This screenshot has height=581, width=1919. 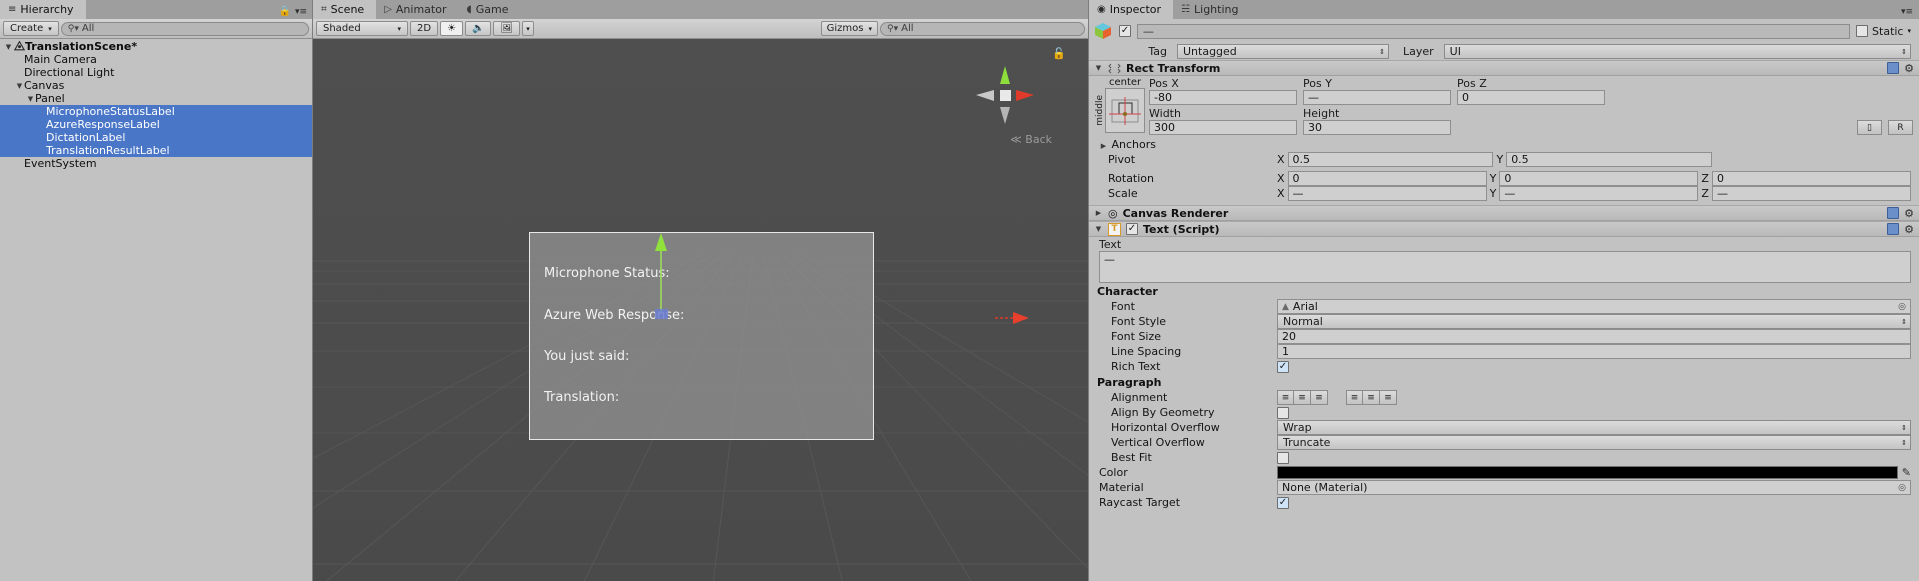 What do you see at coordinates (1125, 31) in the screenshot?
I see `object-enabled-checkbox: ✓` at bounding box center [1125, 31].